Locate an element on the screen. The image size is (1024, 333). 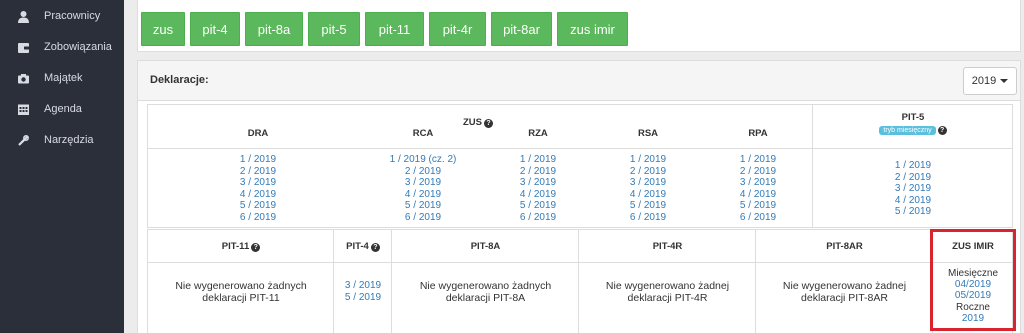
pit5-label: PIT-5 is located at coordinates (913, 117).